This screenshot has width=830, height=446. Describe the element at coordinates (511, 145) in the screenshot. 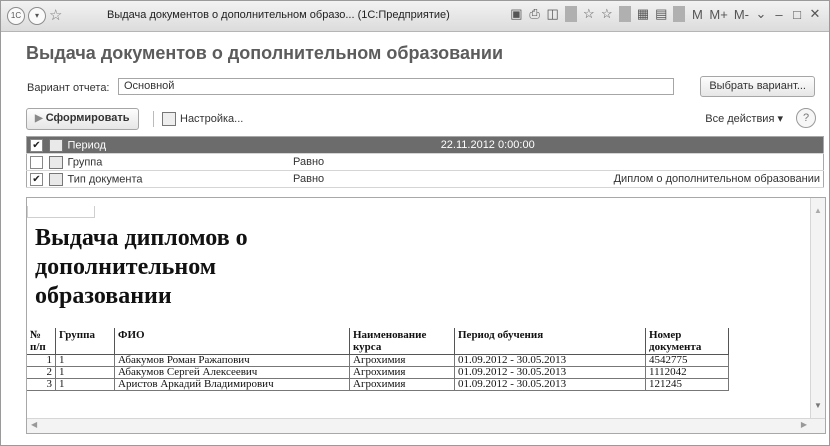

I see `settings-value: 22.11.2012 0:00:00` at that location.